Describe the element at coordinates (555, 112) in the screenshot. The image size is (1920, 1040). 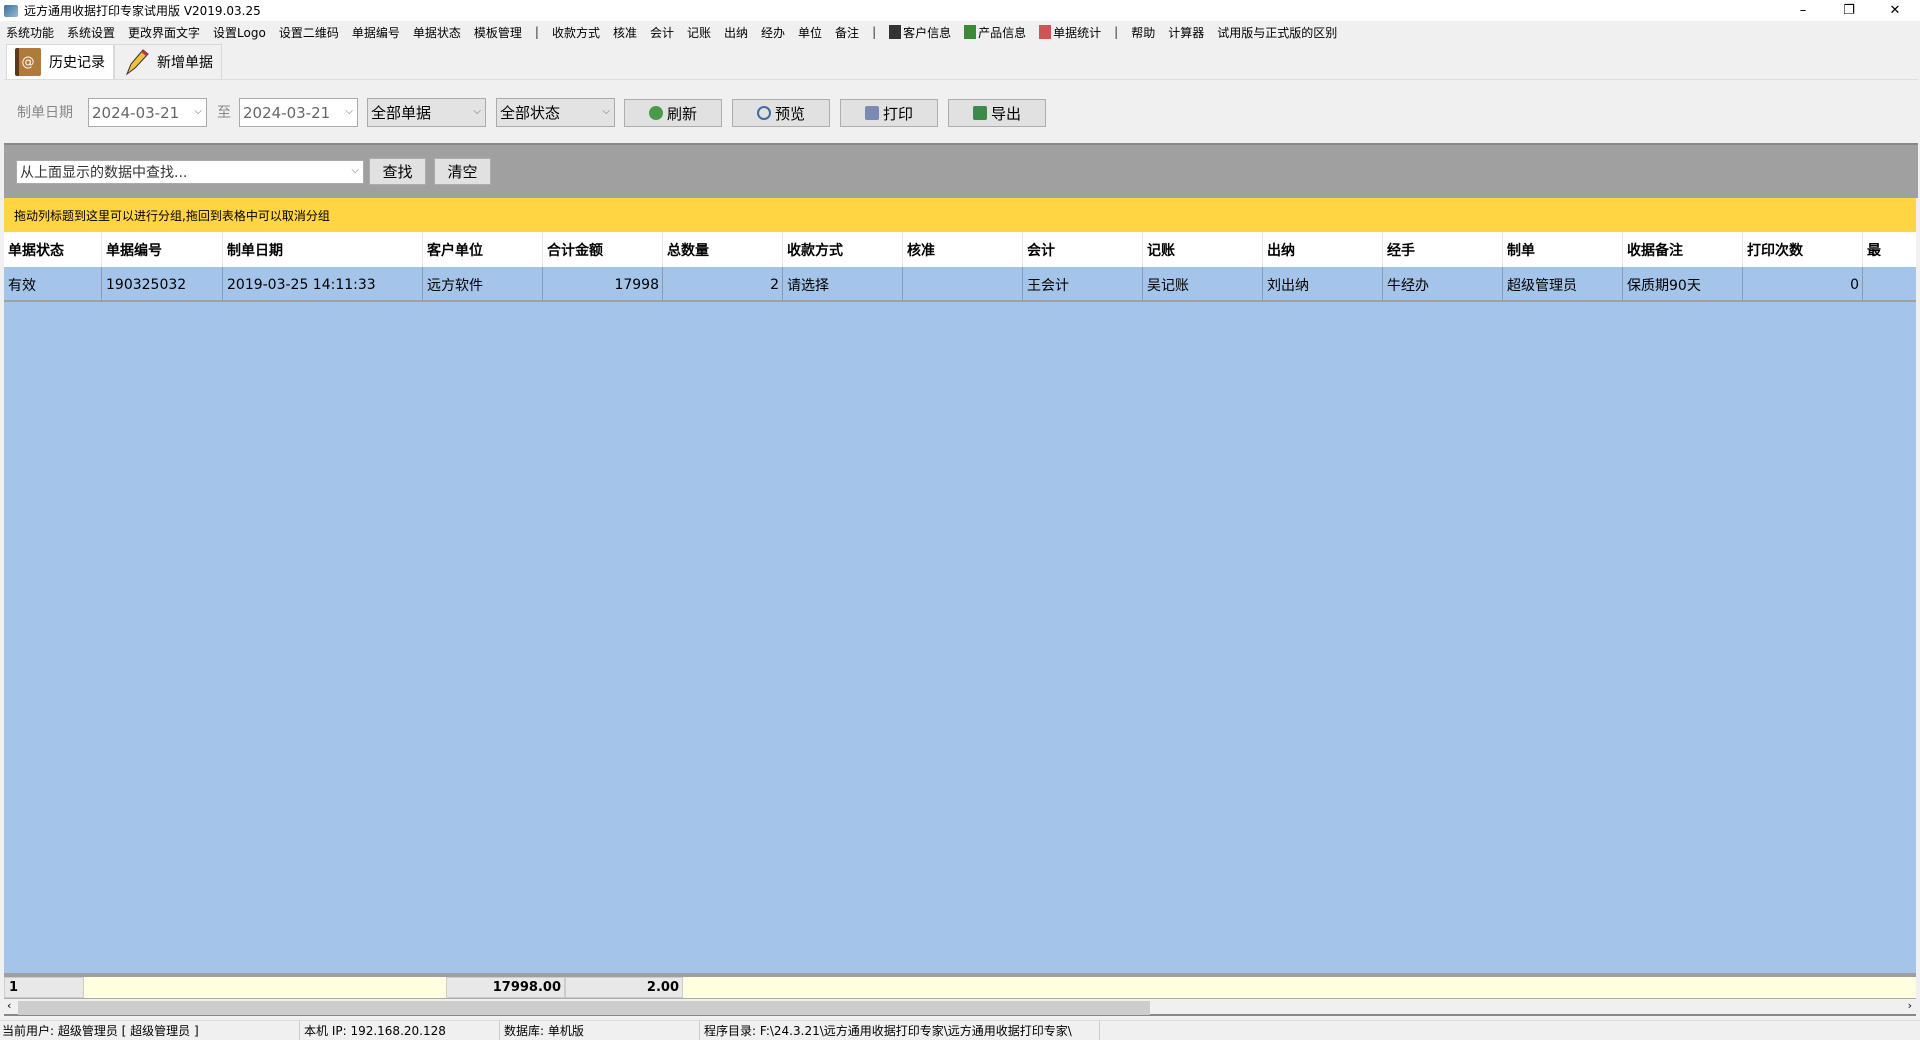
I see `status-filter-select: 全部状态 ⌵` at that location.